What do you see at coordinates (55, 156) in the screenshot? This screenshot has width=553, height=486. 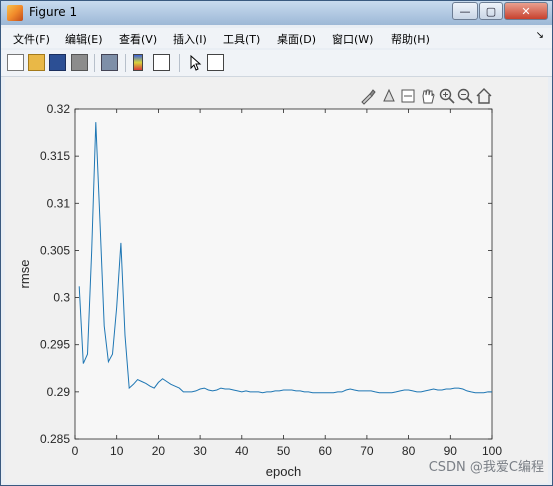 I see `y-tick-label: 0.315` at bounding box center [55, 156].